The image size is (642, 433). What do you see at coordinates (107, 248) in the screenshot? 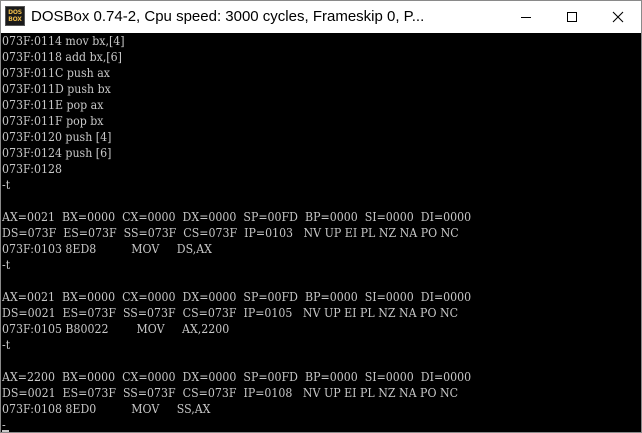
I see `terminal-line: 073F:0103 8ED8 MOV DS,AX` at bounding box center [107, 248].